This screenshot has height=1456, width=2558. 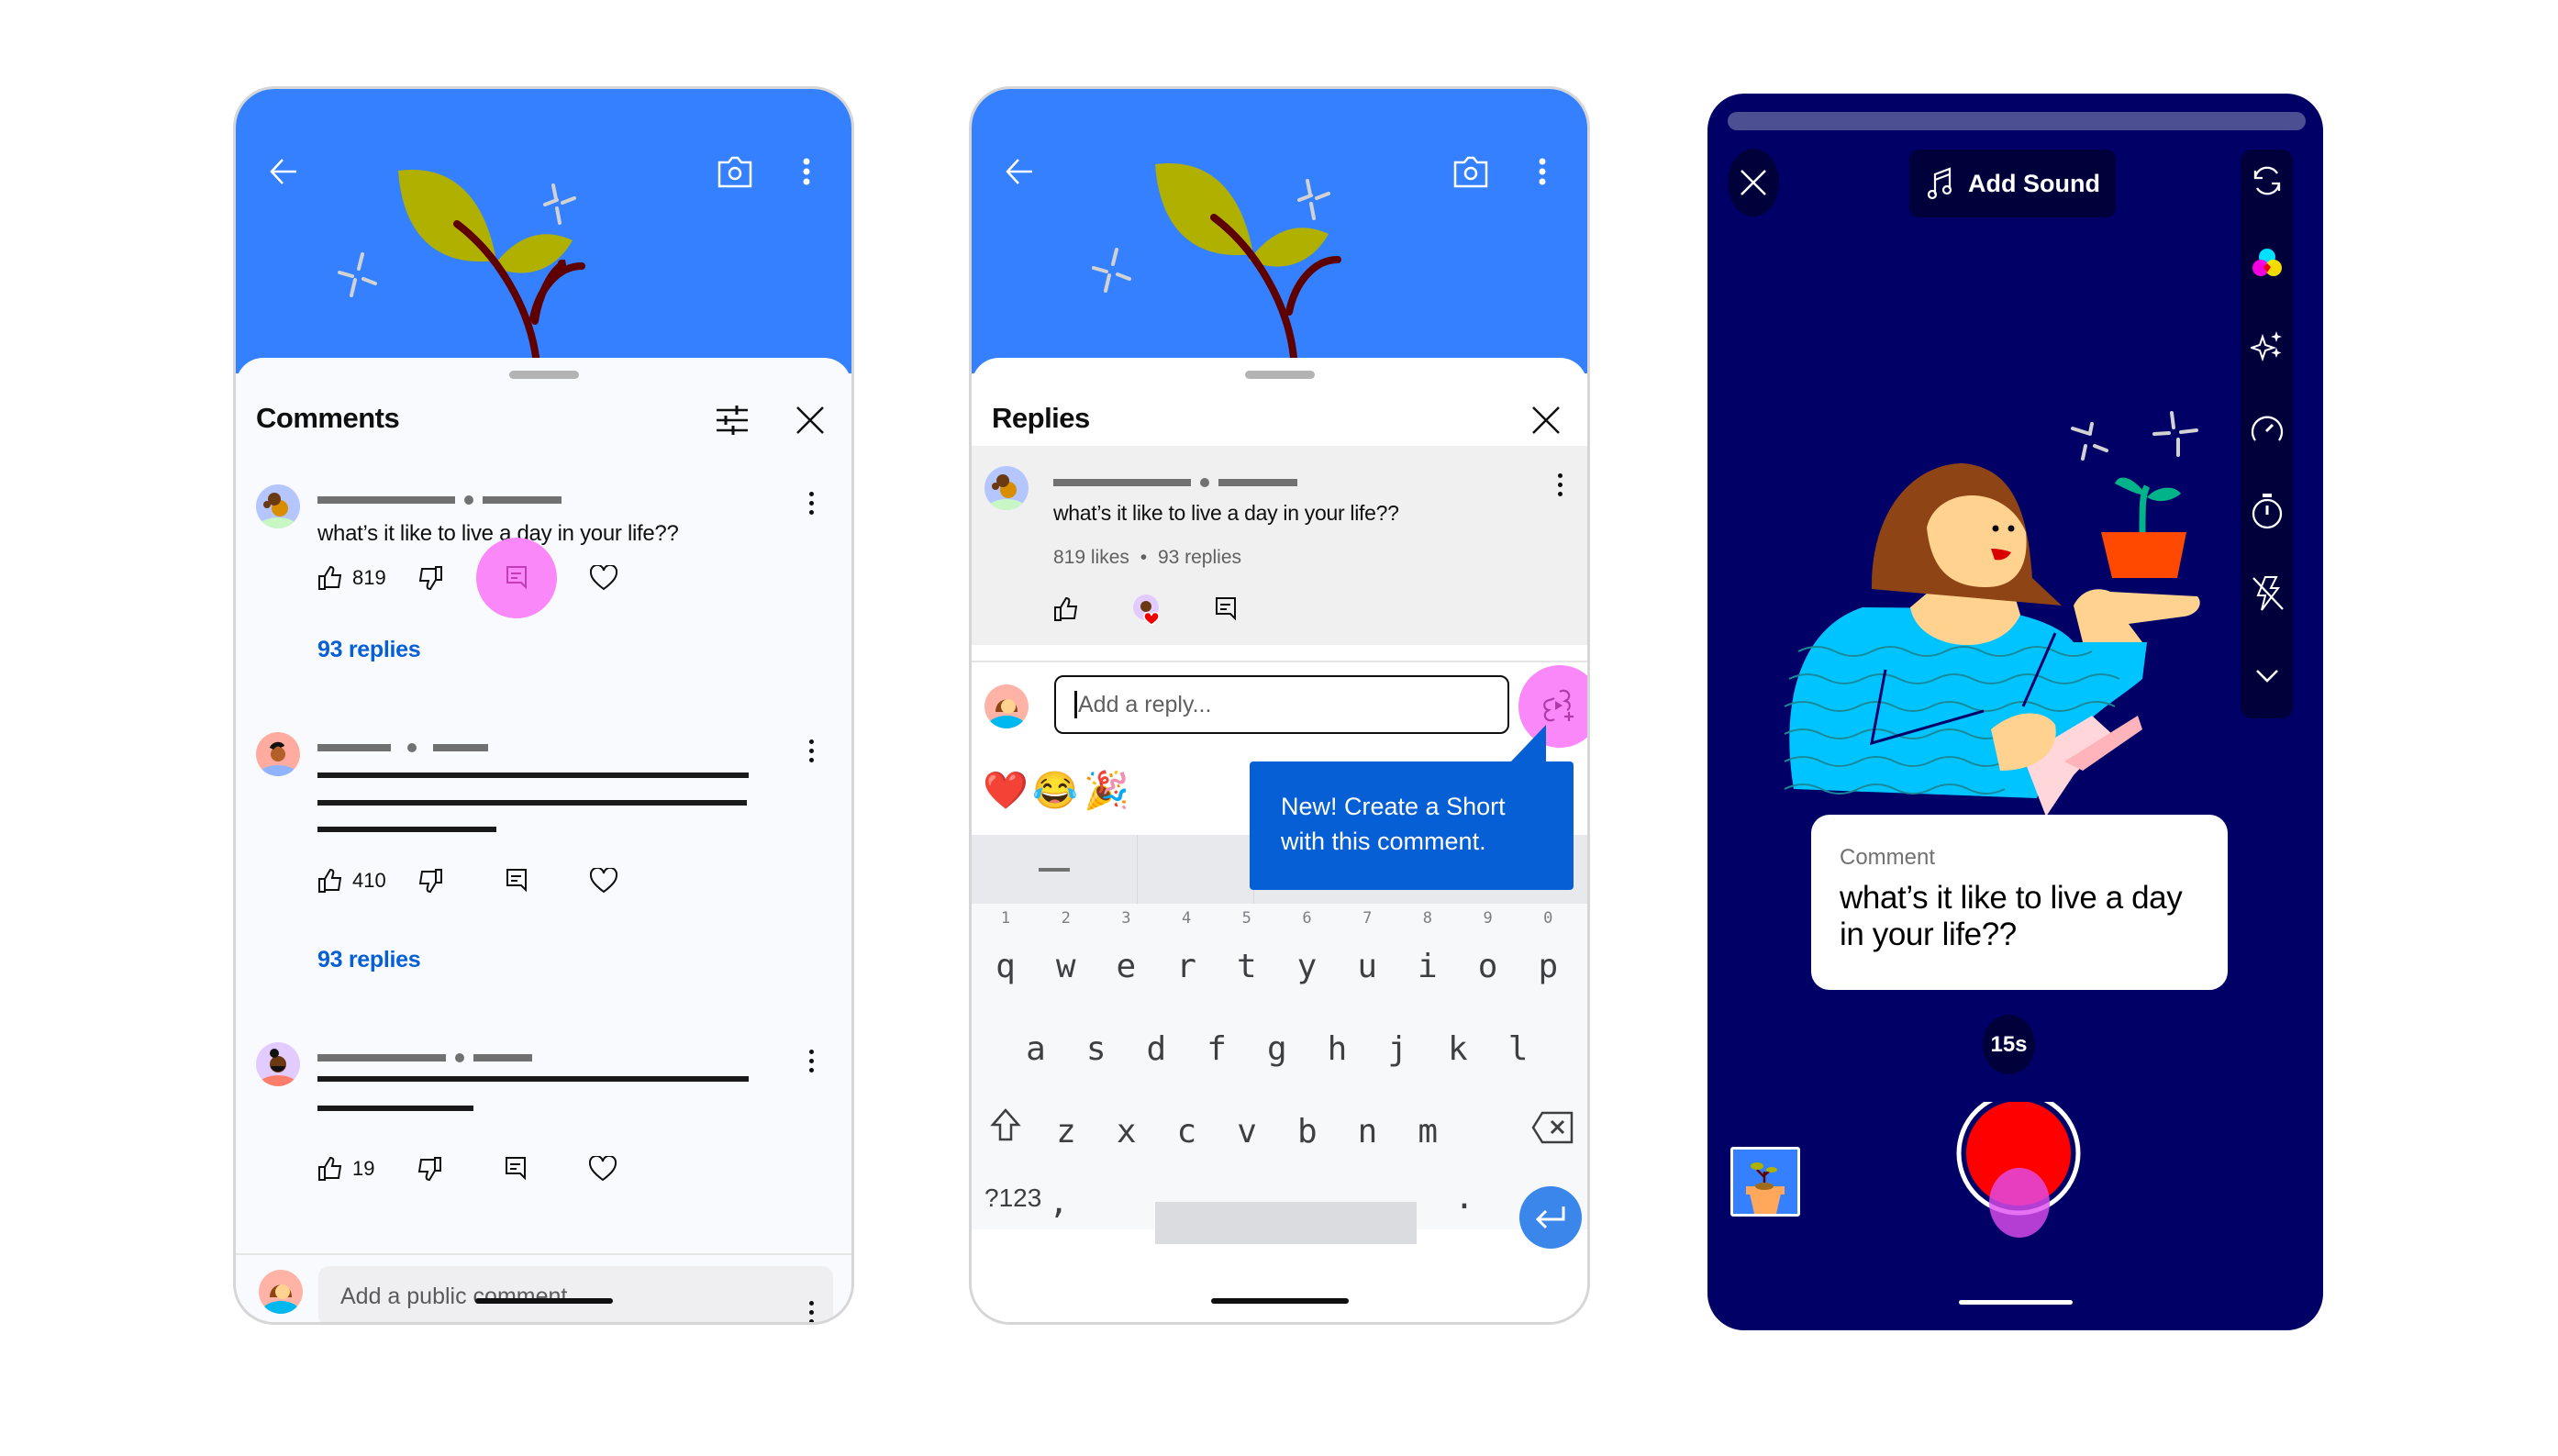 What do you see at coordinates (2009, 1044) in the screenshot?
I see `duration-toggle: 15s` at bounding box center [2009, 1044].